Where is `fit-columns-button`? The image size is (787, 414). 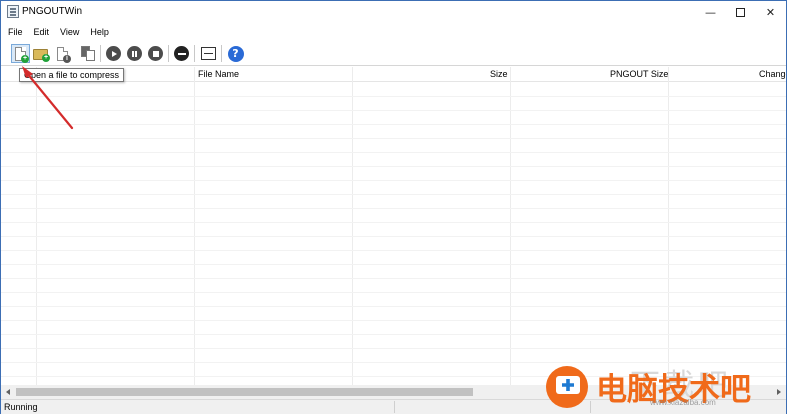
fit-columns-button is located at coordinates (208, 53).